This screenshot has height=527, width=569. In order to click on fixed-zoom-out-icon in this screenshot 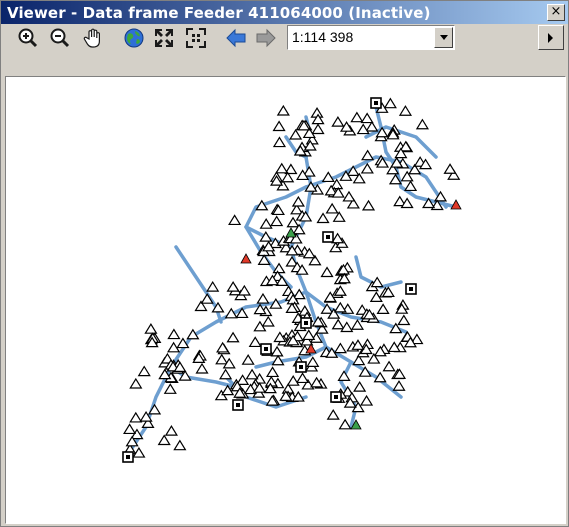, I will do `click(196, 38)`.